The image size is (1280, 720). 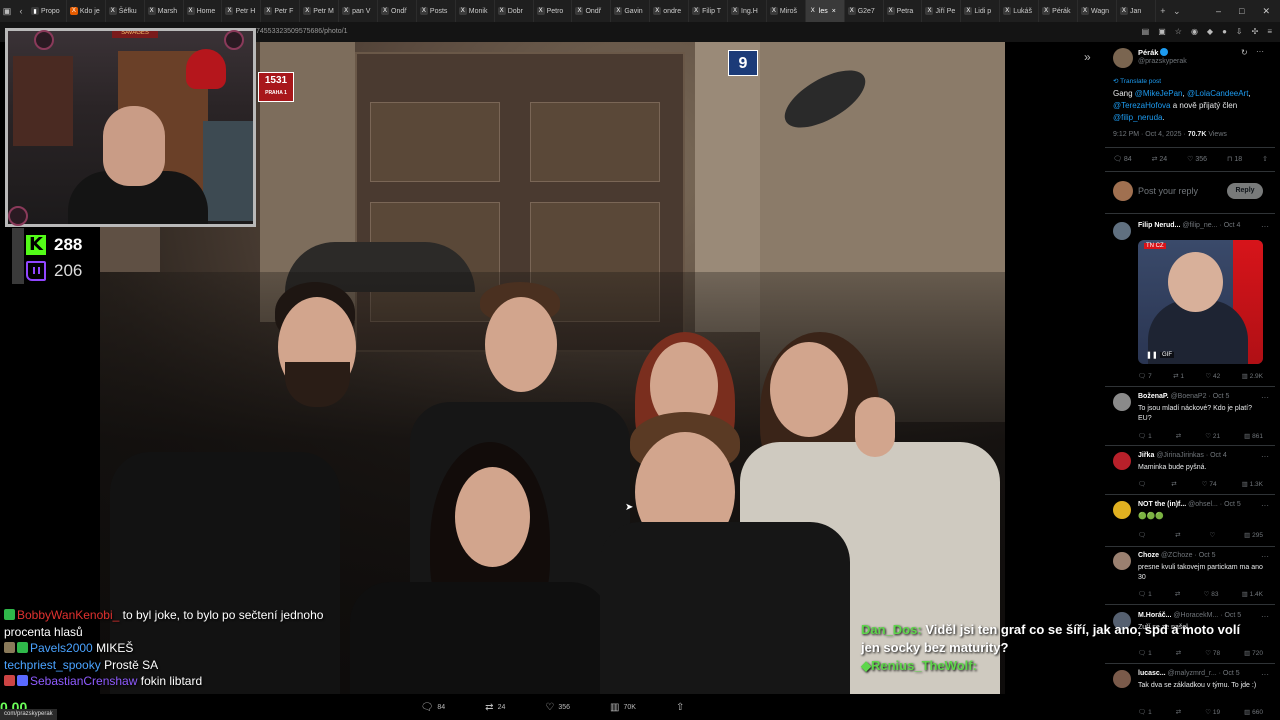 I want to click on close-tab-icon: ×, so click(x=834, y=11).